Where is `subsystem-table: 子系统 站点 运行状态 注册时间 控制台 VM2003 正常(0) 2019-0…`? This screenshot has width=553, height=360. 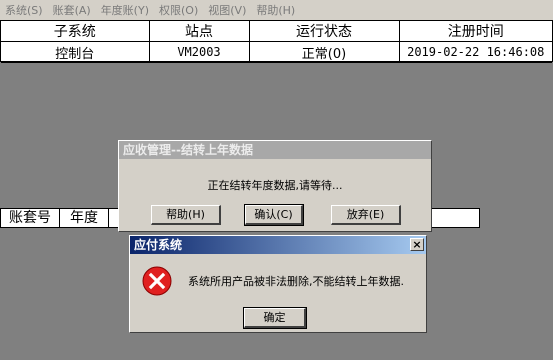
subsystem-table: 子系统 站点 运行状态 注册时间 控制台 VM2003 正常(0) 2019-0… is located at coordinates (276, 41).